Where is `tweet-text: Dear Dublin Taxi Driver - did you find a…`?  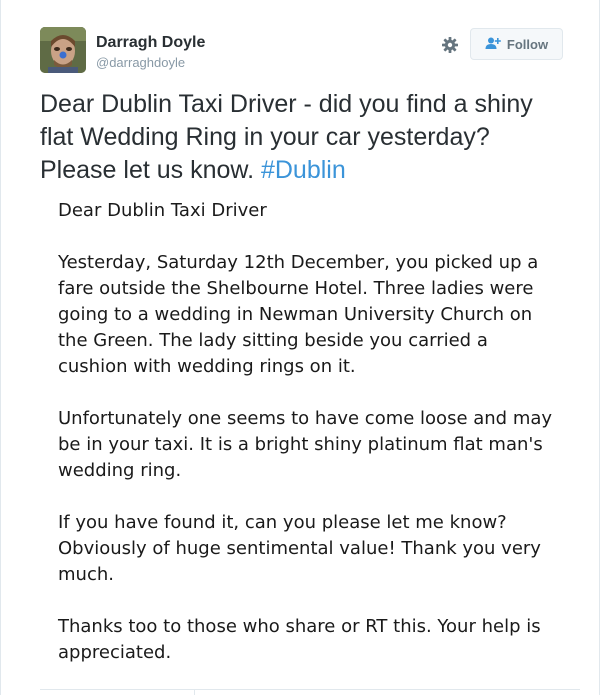
tweet-text: Dear Dublin Taxi Driver - did you find a… is located at coordinates (305, 137).